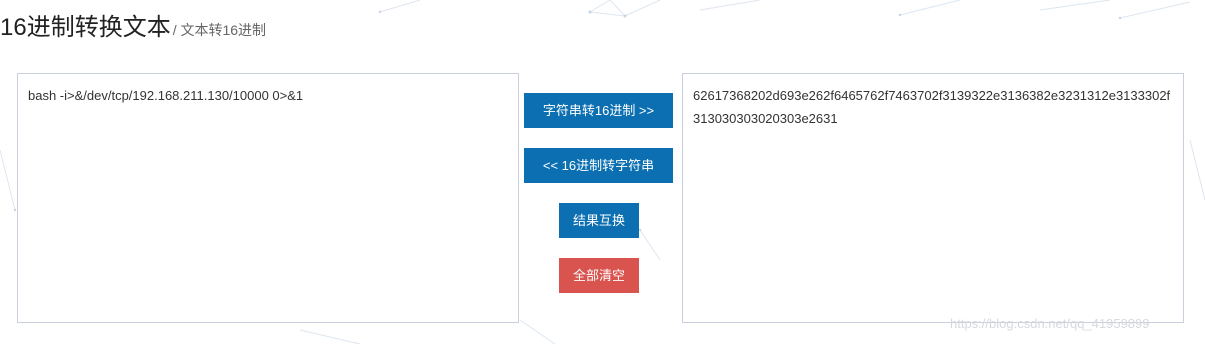 The width and height of the screenshot is (1205, 344). What do you see at coordinates (219, 30) in the screenshot?
I see `page-subtitle: / 文本转16进制` at bounding box center [219, 30].